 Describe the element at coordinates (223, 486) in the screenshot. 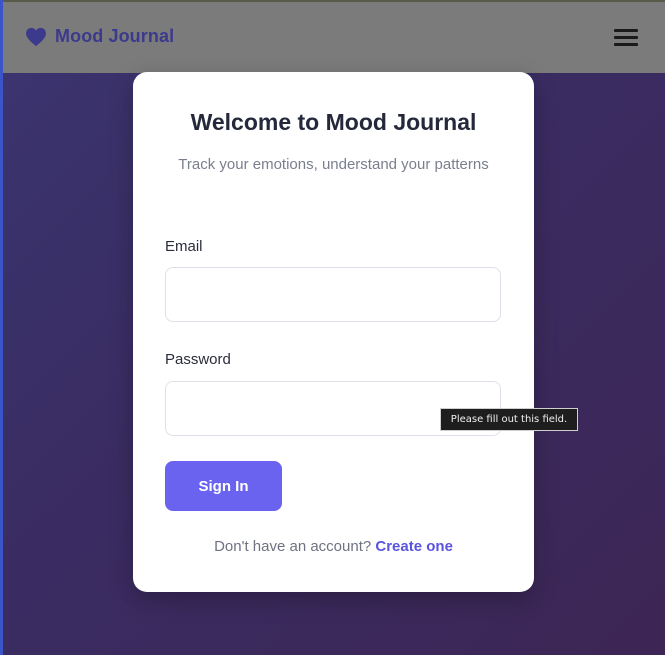

I see `sign-in-button: Sign In` at that location.